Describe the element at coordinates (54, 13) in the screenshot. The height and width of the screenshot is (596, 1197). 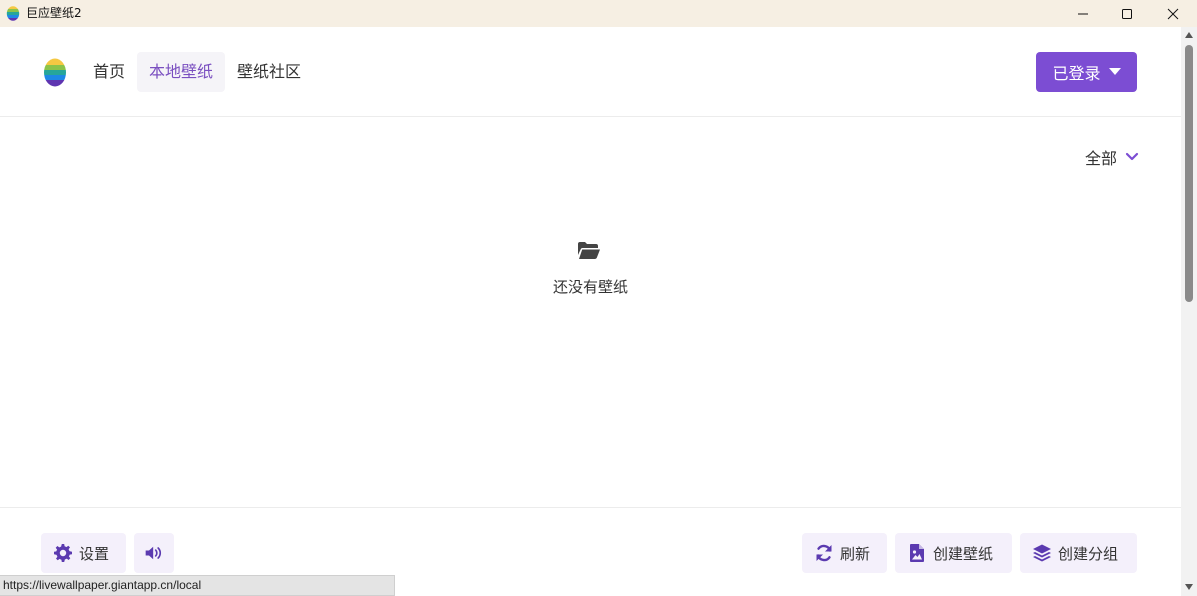
I see `window-title: 巨应壁纸2` at that location.